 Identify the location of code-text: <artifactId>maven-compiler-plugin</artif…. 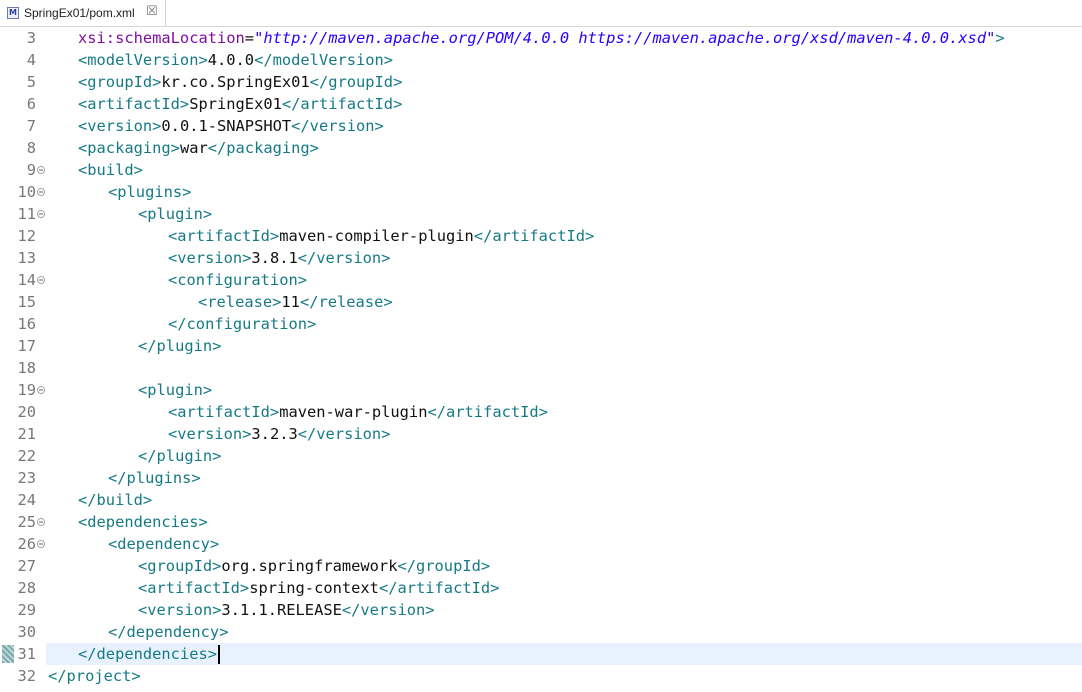
(381, 236).